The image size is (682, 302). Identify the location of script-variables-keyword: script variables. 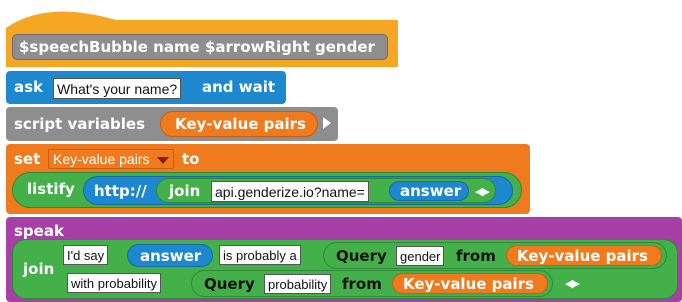
(80, 124).